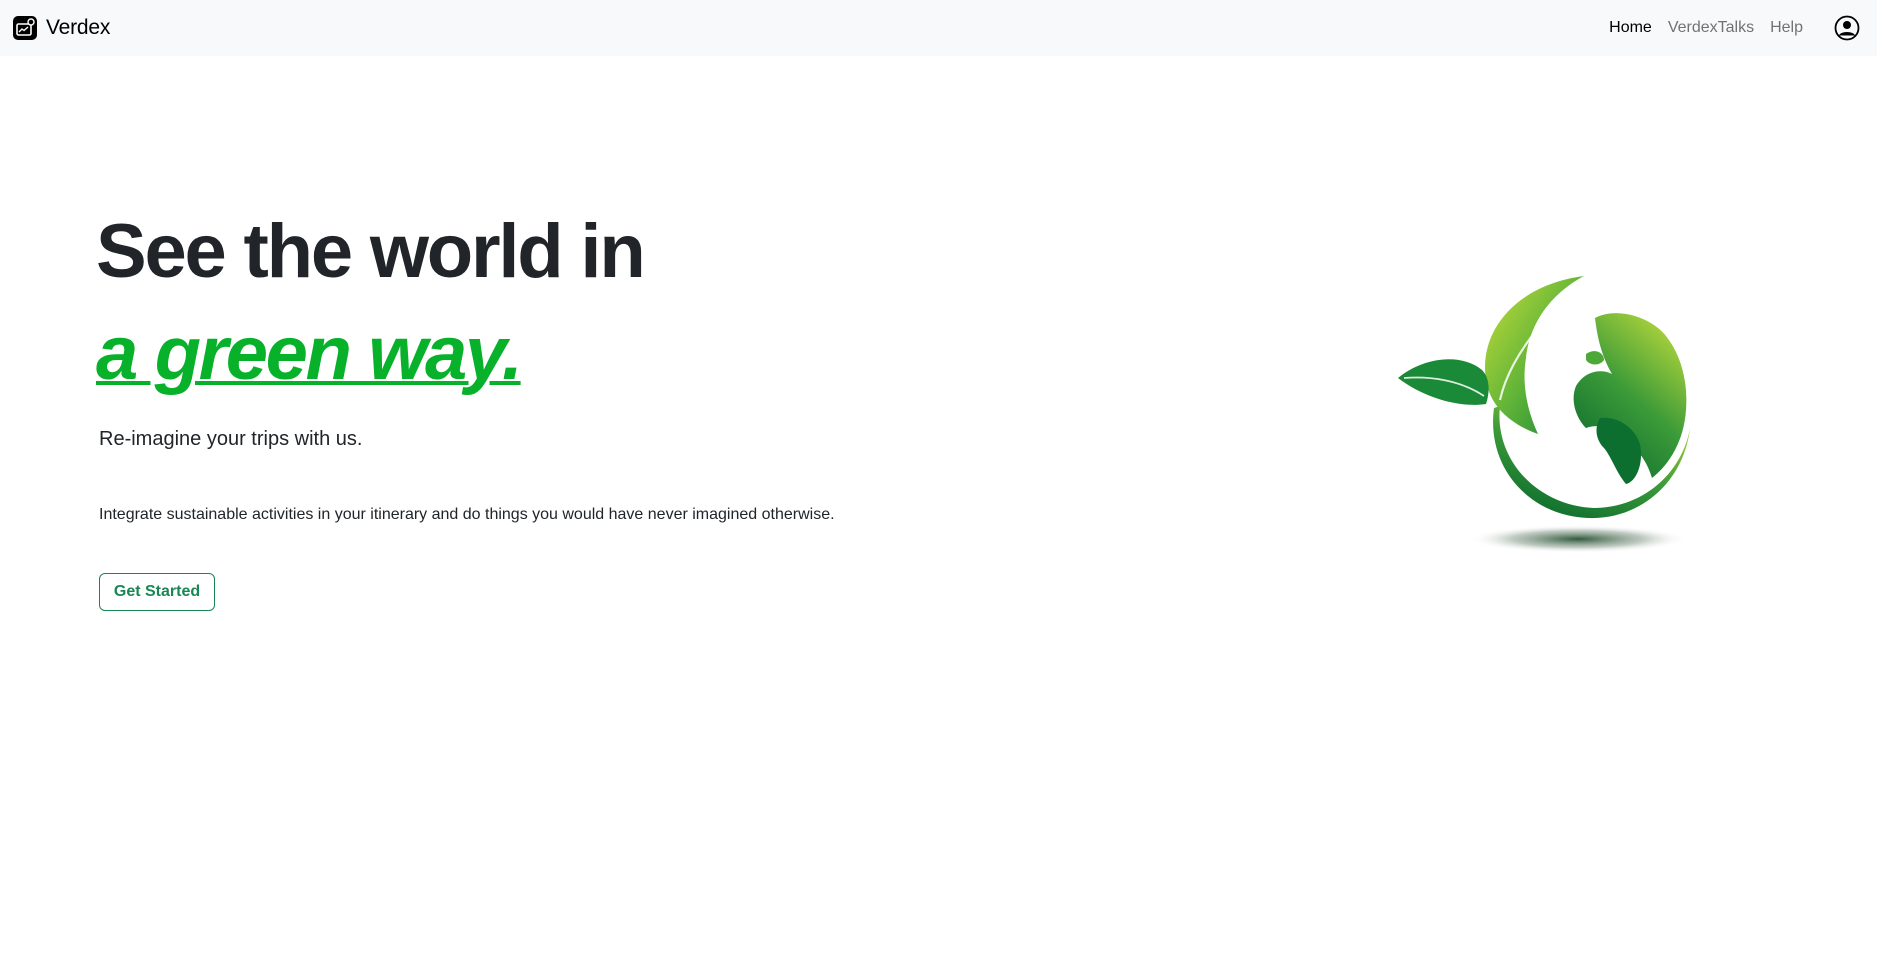  I want to click on ticket-icon, so click(25, 28).